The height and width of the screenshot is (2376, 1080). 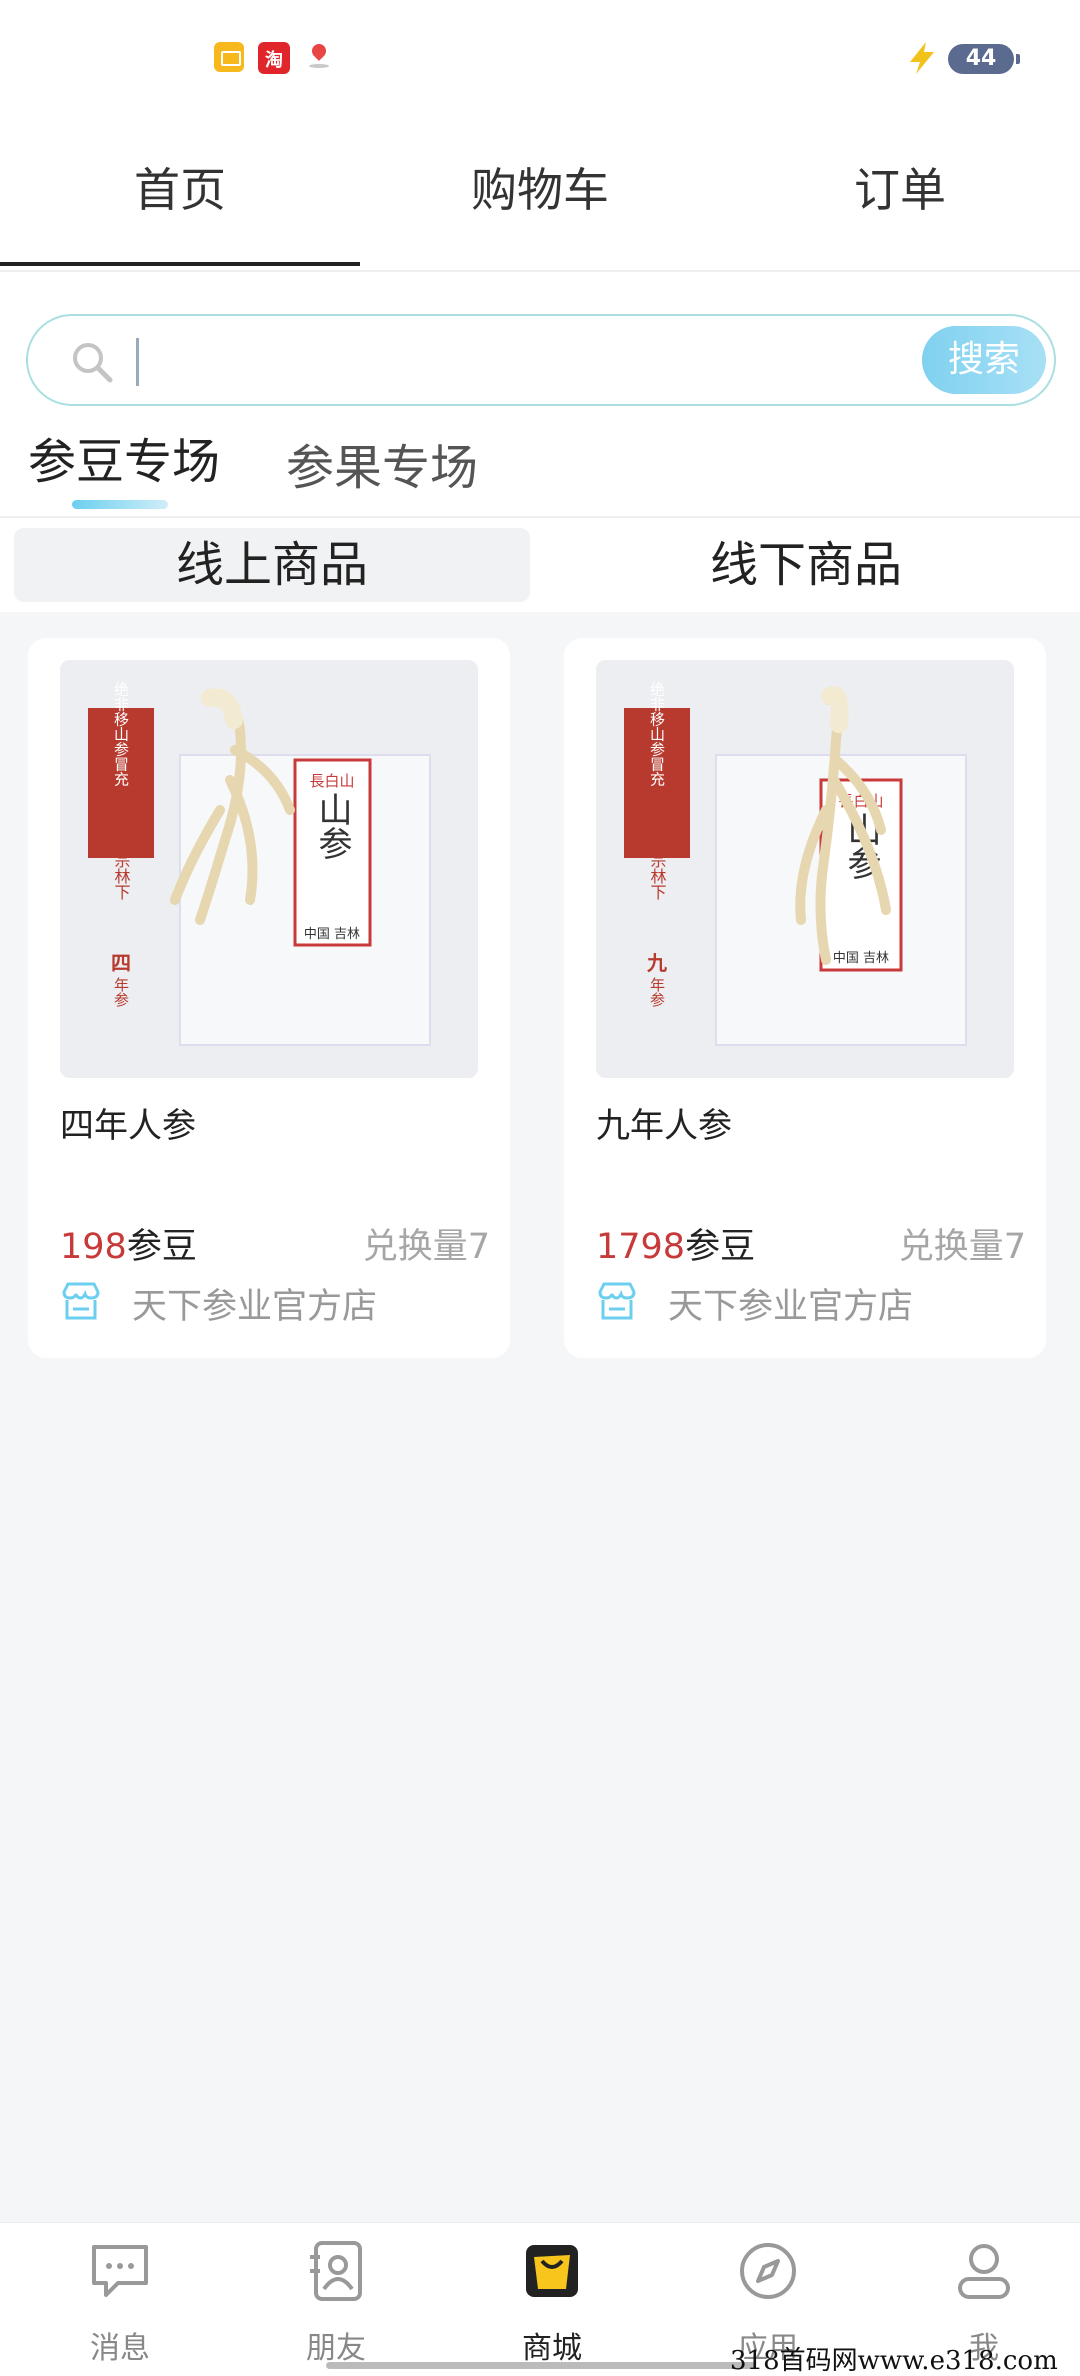 What do you see at coordinates (93, 363) in the screenshot?
I see `search-icon` at bounding box center [93, 363].